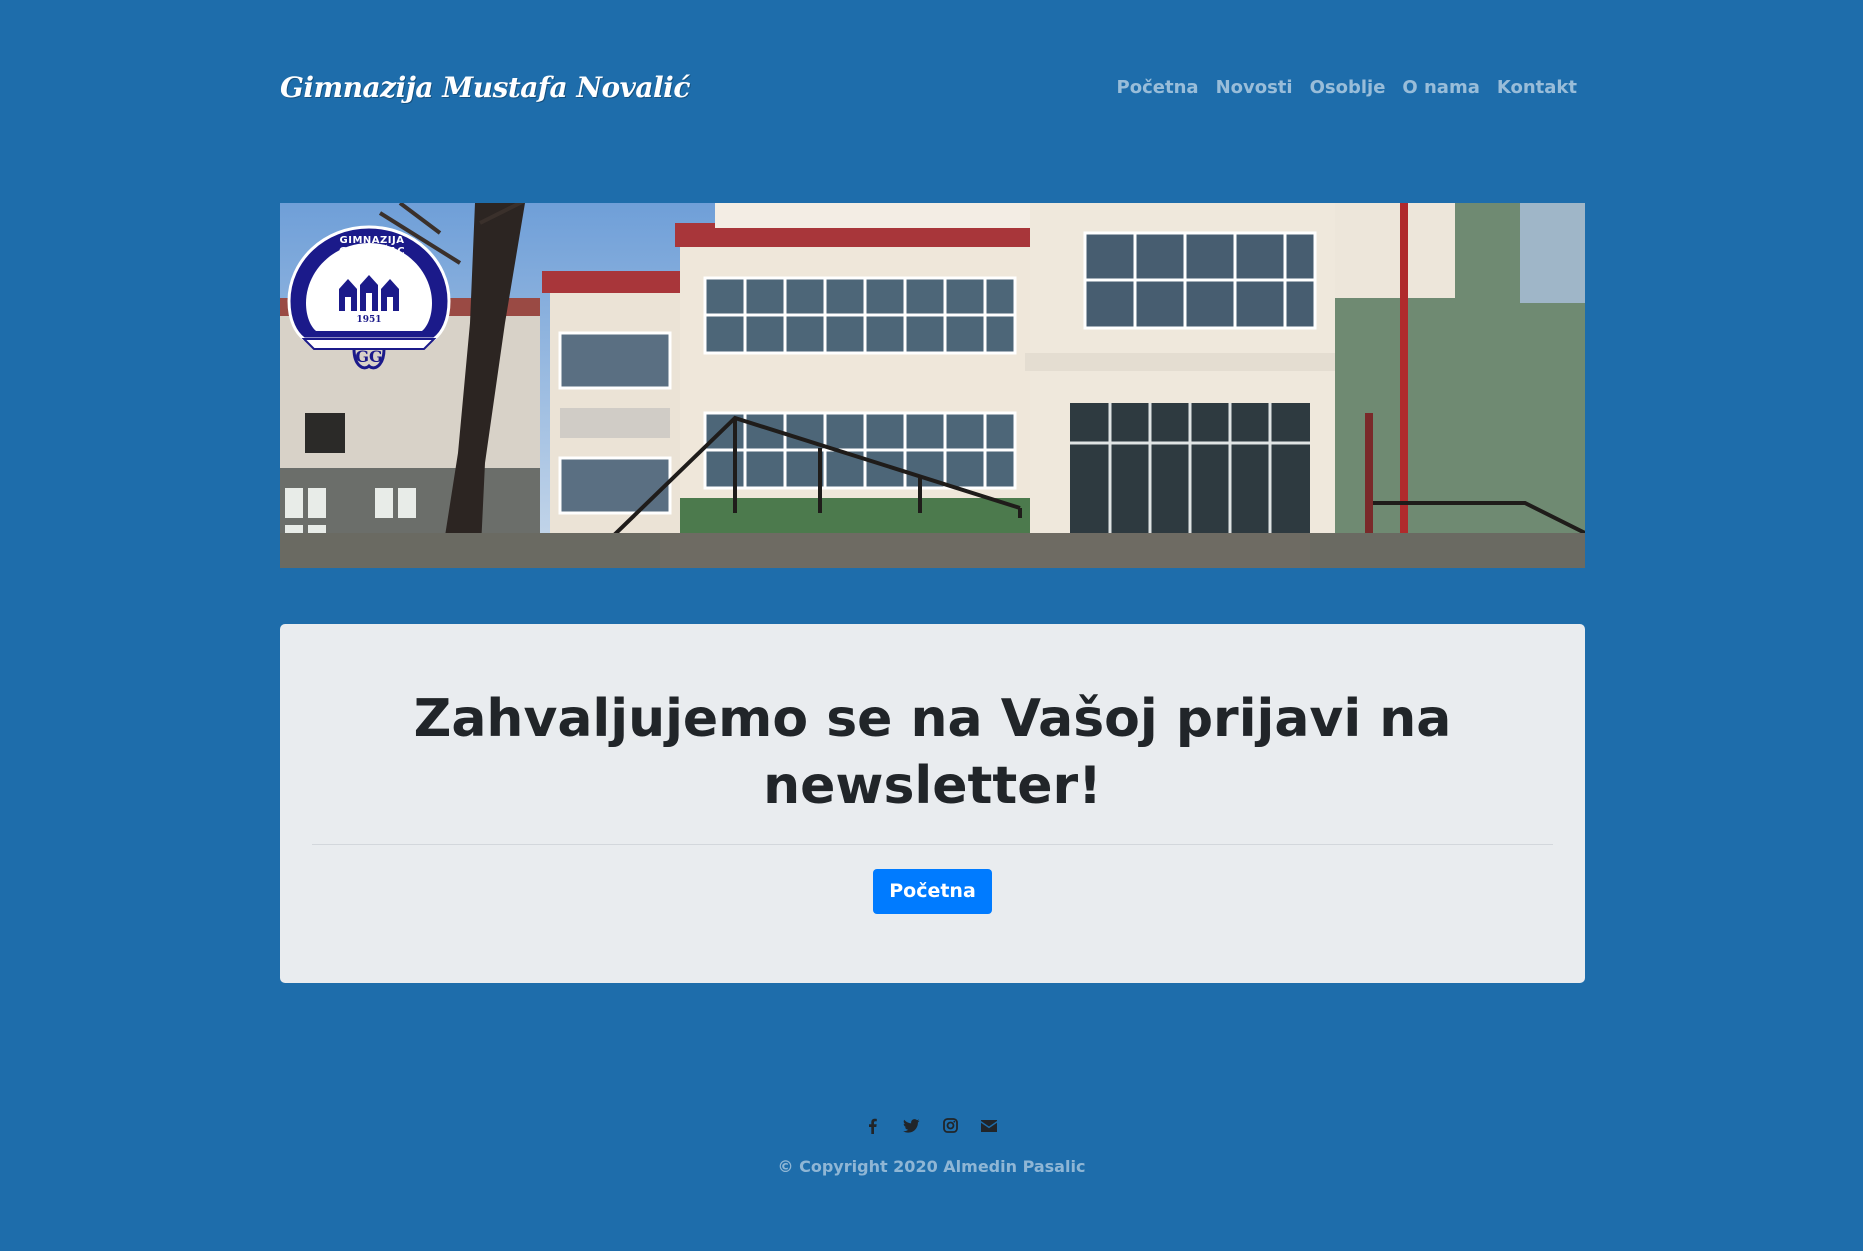 Image resolution: width=1863 pixels, height=1251 pixels. I want to click on nav-links: Početna Novosti Osoblje O nama Kontakt, so click(1347, 87).